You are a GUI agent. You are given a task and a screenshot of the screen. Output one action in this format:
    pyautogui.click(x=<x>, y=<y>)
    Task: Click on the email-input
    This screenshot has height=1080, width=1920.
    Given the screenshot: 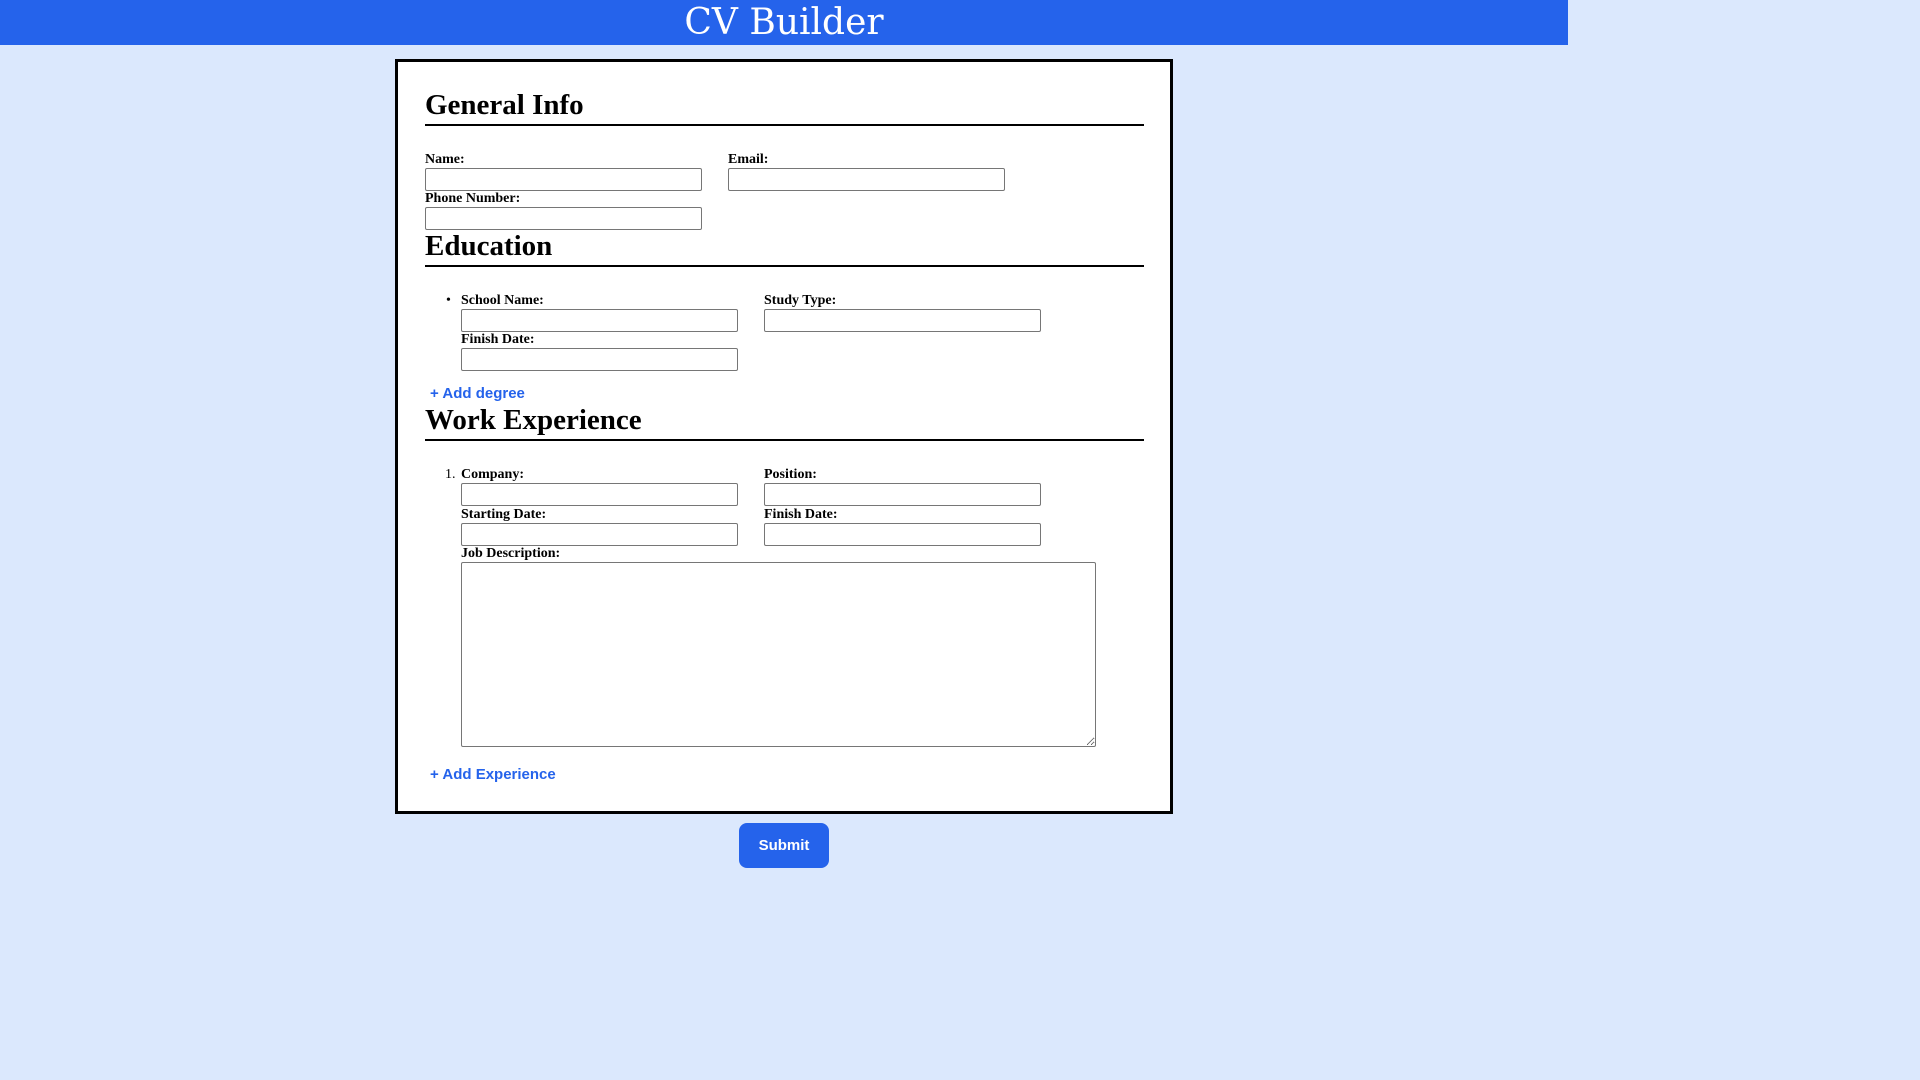 What is the action you would take?
    pyautogui.click(x=866, y=179)
    